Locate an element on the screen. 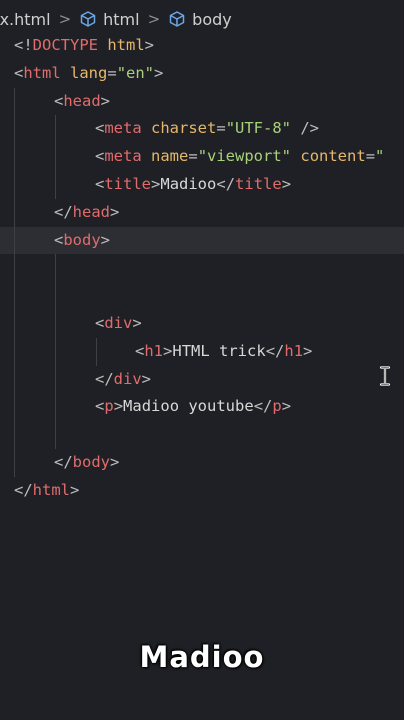  text-cursor-icon is located at coordinates (385, 376).